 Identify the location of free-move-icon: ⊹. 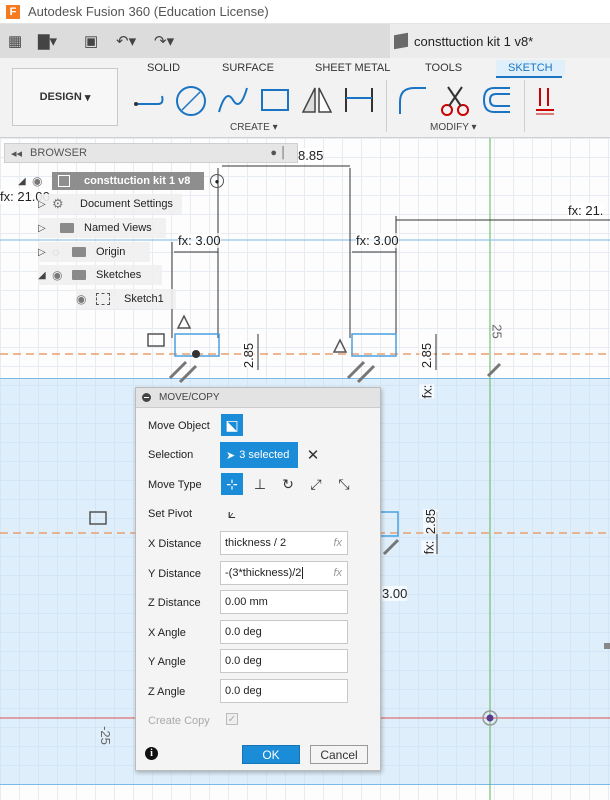
(232, 484).